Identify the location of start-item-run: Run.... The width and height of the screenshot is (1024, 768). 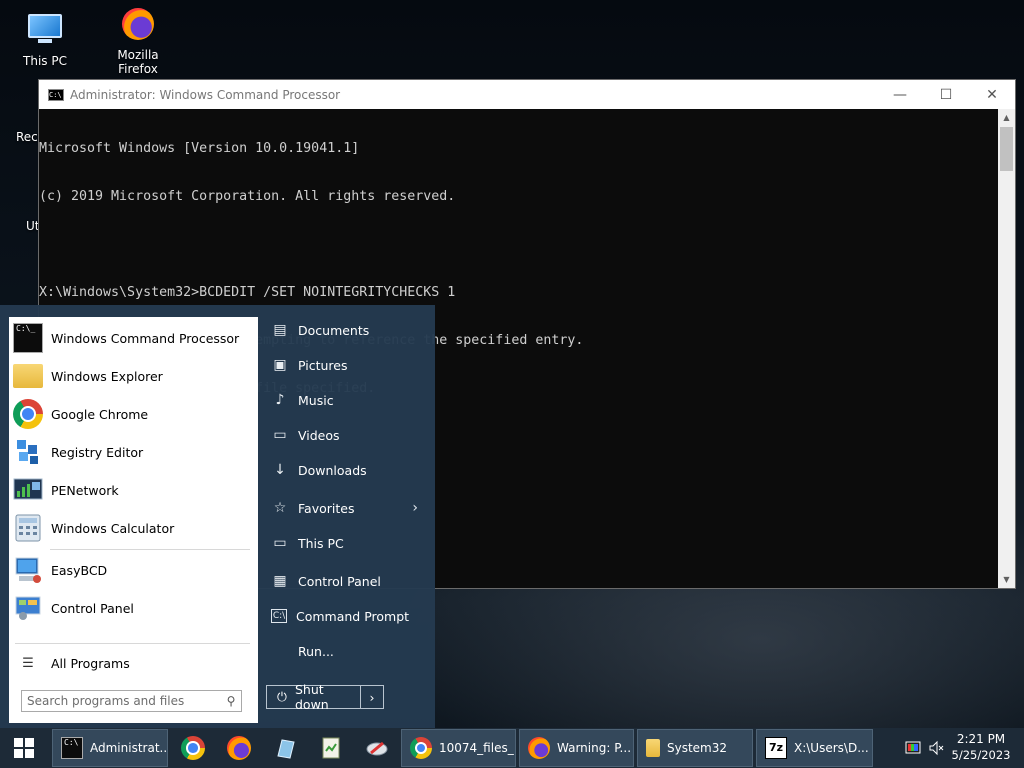
(347, 651).